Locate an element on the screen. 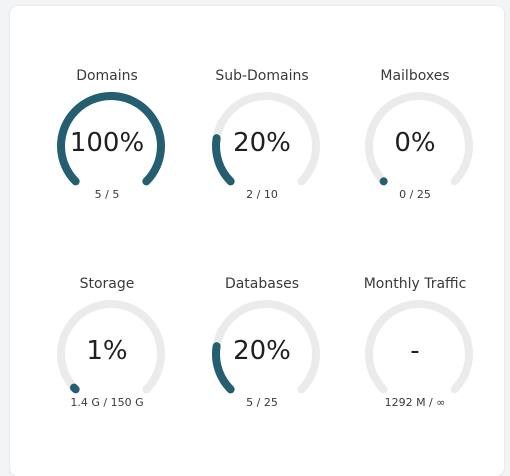  gauge-title: Mailboxes is located at coordinates (415, 76).